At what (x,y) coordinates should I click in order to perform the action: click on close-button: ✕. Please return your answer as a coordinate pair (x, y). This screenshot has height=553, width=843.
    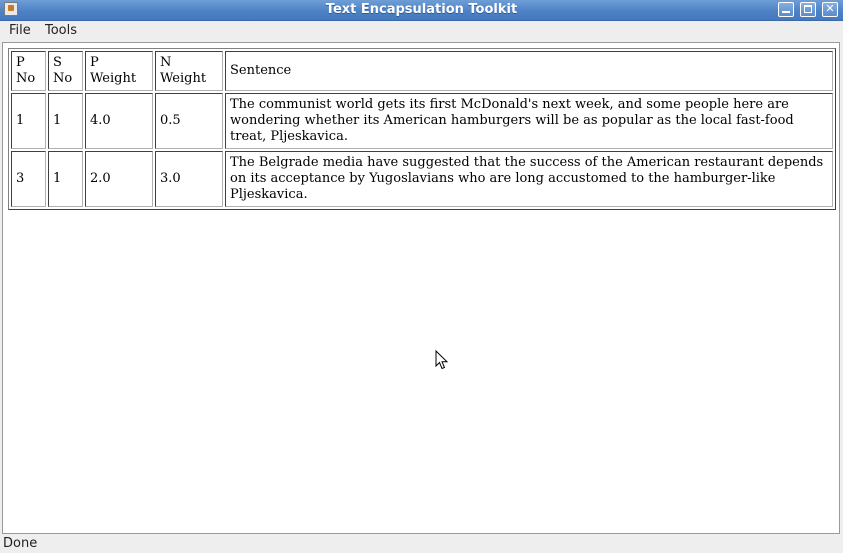
    Looking at the image, I should click on (830, 9).